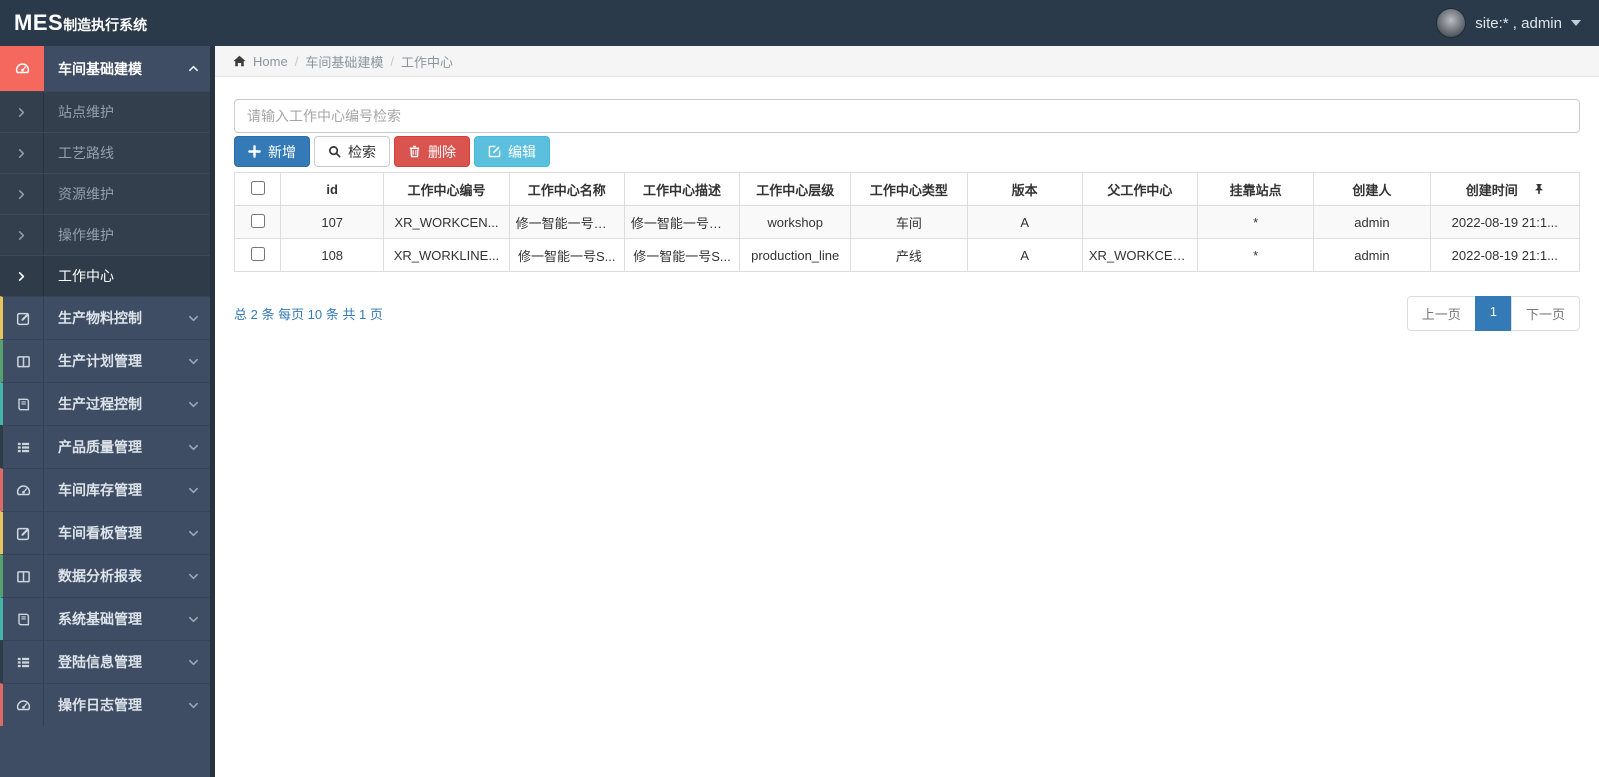 The height and width of the screenshot is (777, 1599). What do you see at coordinates (270, 61) in the screenshot?
I see `breadcrumb-item: Home` at bounding box center [270, 61].